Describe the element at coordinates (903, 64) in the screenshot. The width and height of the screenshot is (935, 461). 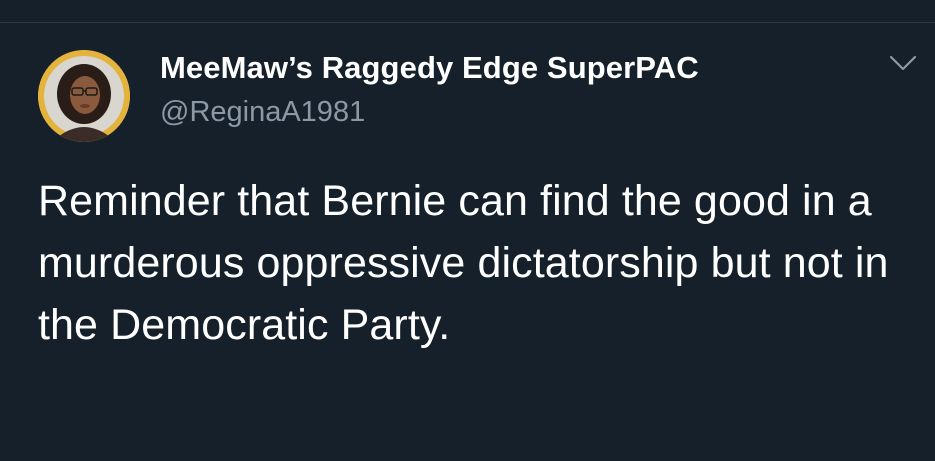
I see `chevron-down-icon` at that location.